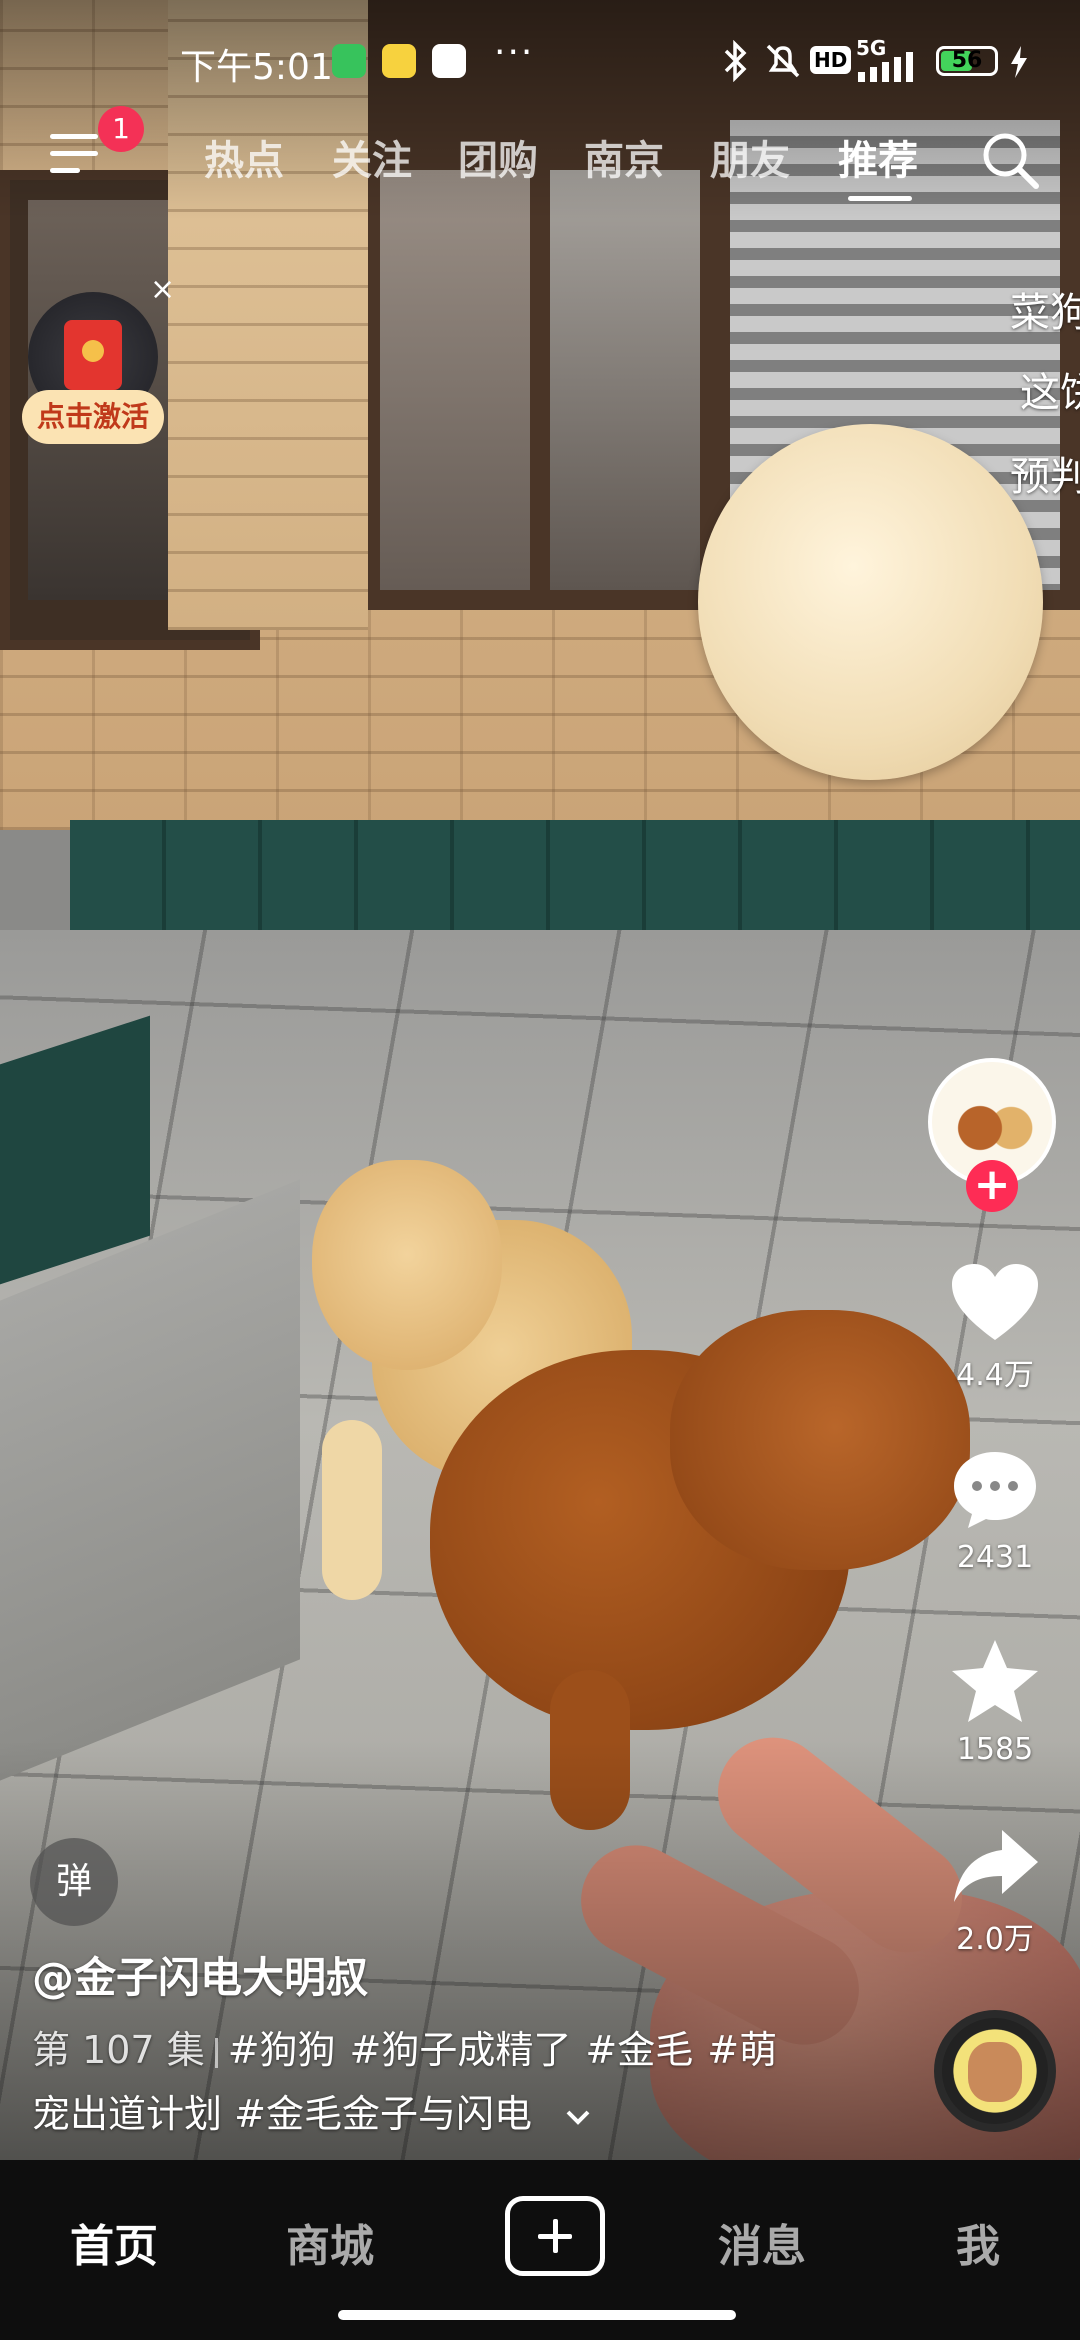 This screenshot has height=2340, width=1080. I want to click on music-disc, so click(995, 2071).